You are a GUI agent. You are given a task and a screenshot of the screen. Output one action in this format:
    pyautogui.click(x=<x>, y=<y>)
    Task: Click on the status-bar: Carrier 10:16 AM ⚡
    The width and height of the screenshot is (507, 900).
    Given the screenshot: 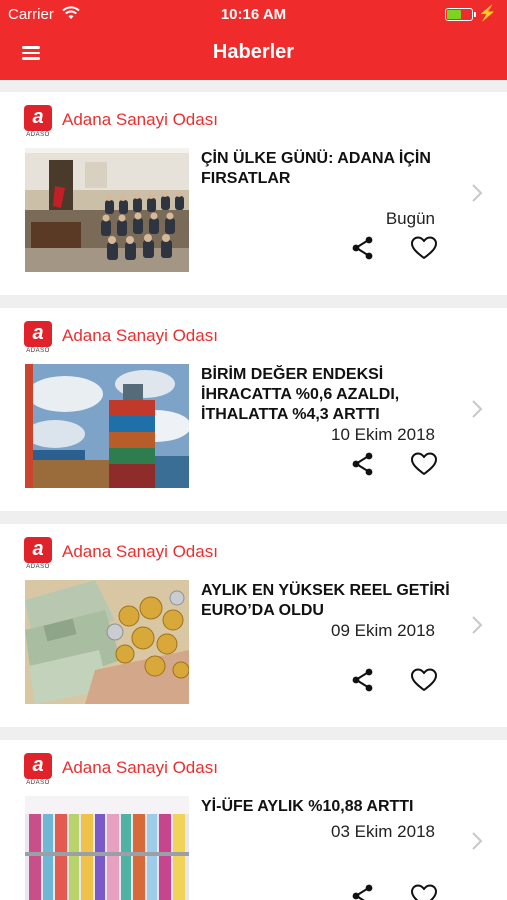 What is the action you would take?
    pyautogui.click(x=253, y=14)
    